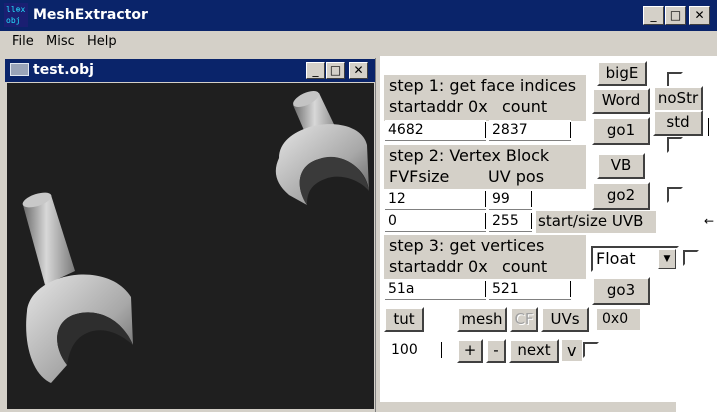  Describe the element at coordinates (678, 99) in the screenshot. I see `nostr-button: noStr` at that location.